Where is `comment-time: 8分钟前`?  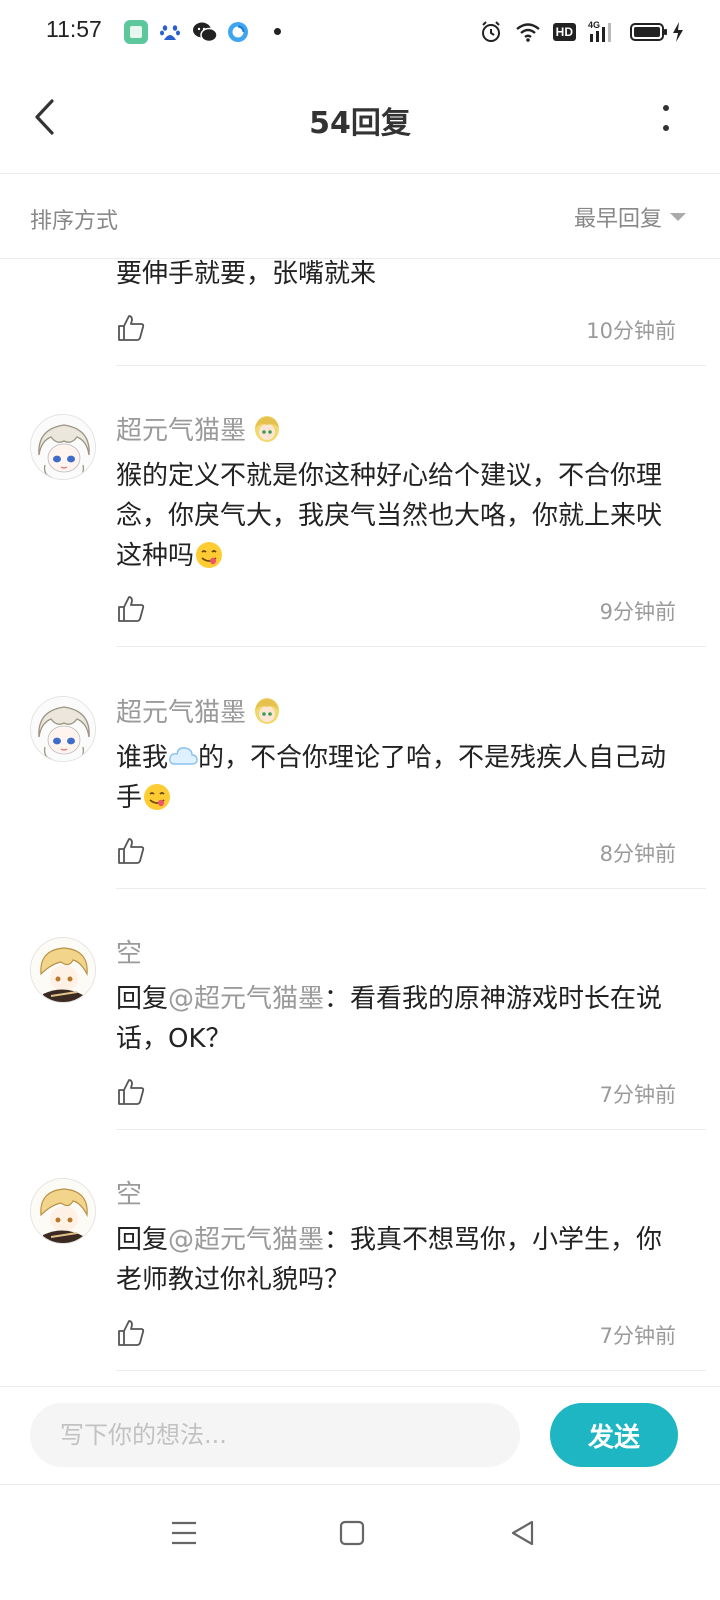 comment-time: 8分钟前 is located at coordinates (637, 854).